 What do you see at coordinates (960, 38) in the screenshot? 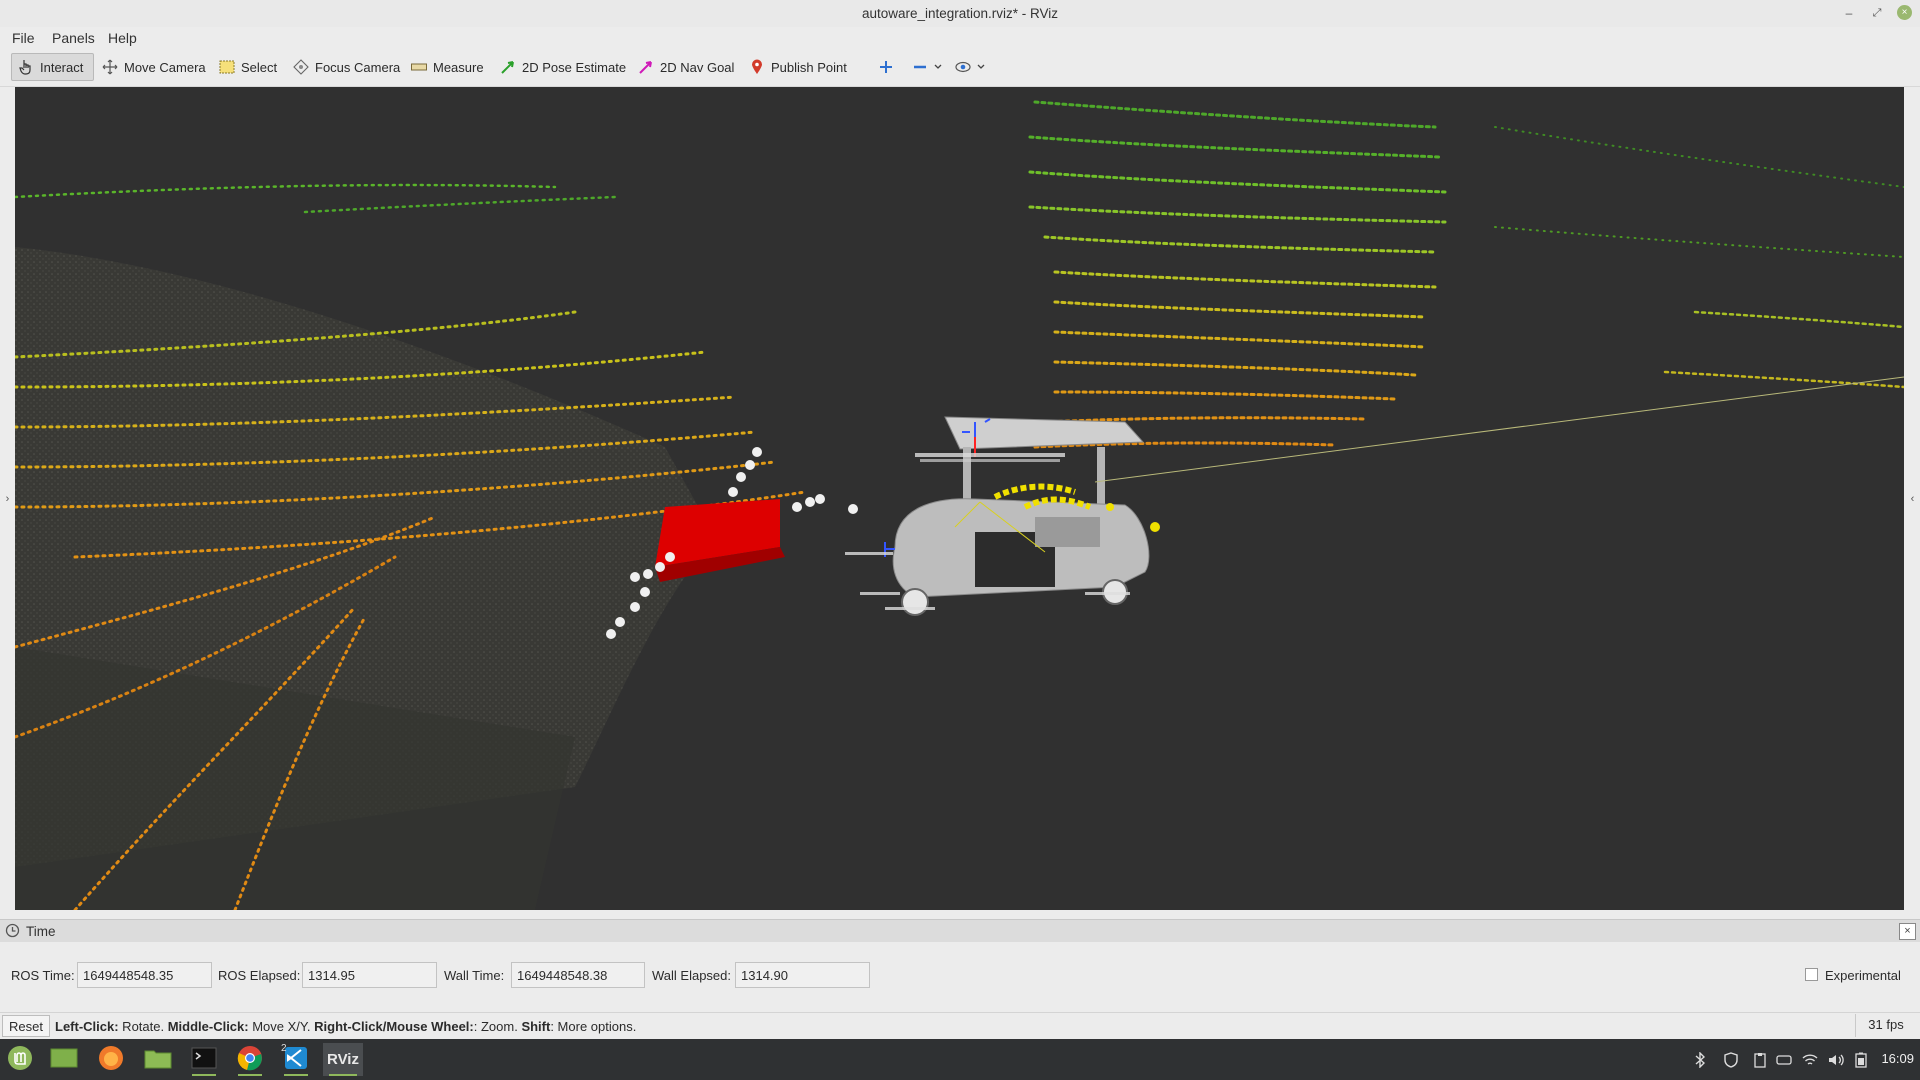
I see `menu-bar: File Panels Help` at bounding box center [960, 38].